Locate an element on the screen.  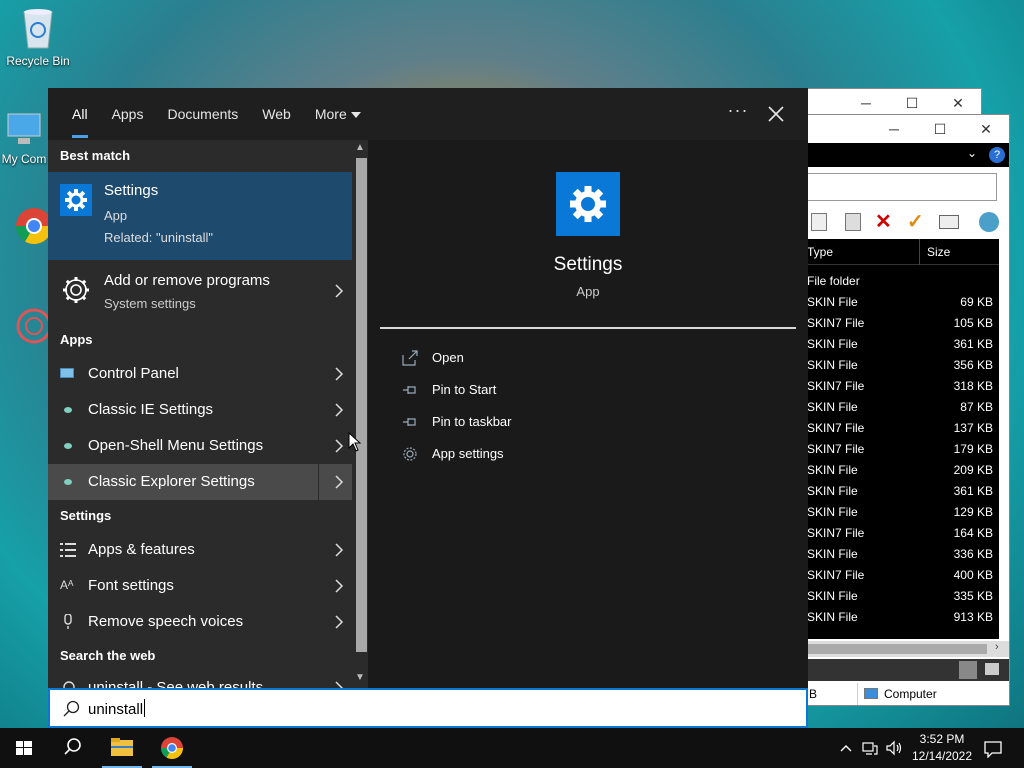
result-open-shell-menu-settings: Open-Shell Menu Settings is located at coordinates (200, 446).